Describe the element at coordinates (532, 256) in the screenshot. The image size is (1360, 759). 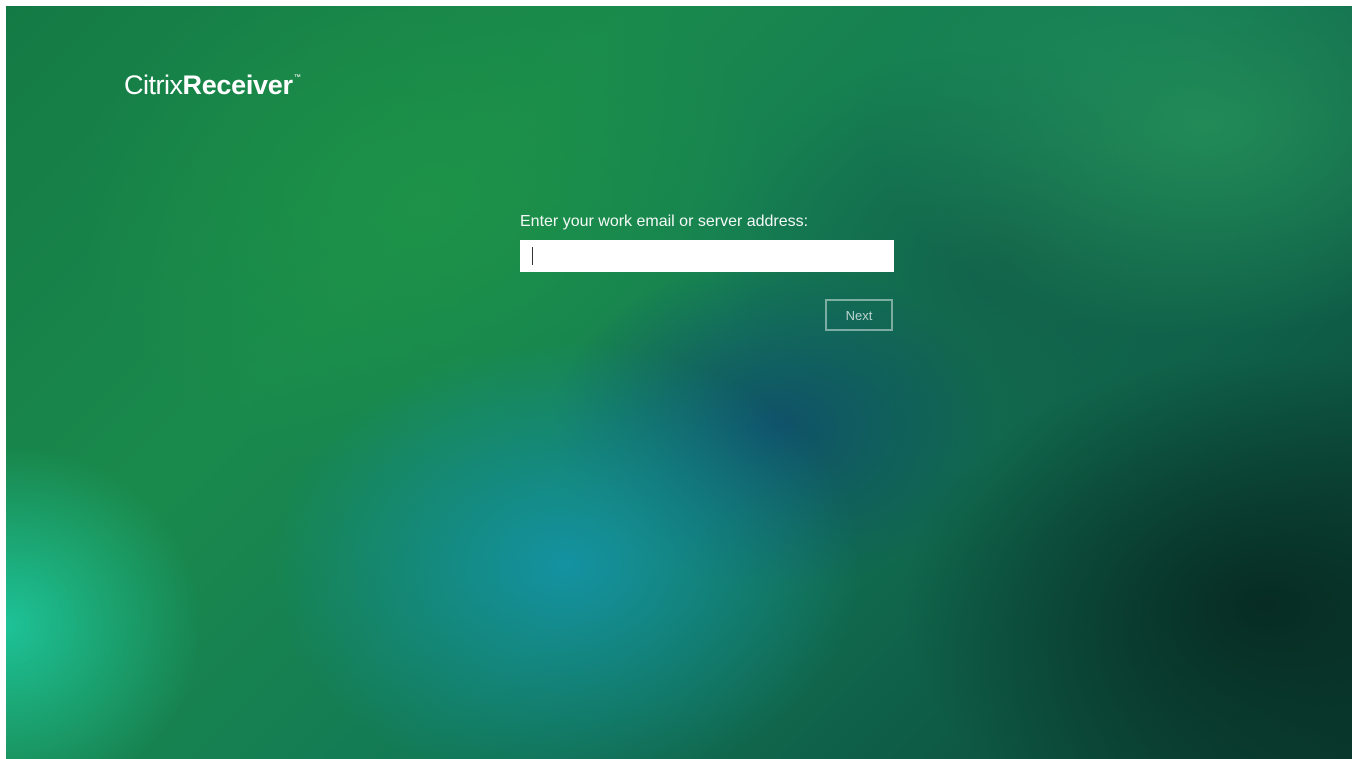
I see `text-caret` at that location.